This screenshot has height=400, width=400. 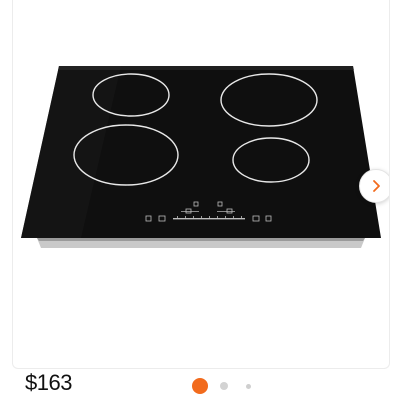 I want to click on chevron-right-icon, so click(x=376, y=186).